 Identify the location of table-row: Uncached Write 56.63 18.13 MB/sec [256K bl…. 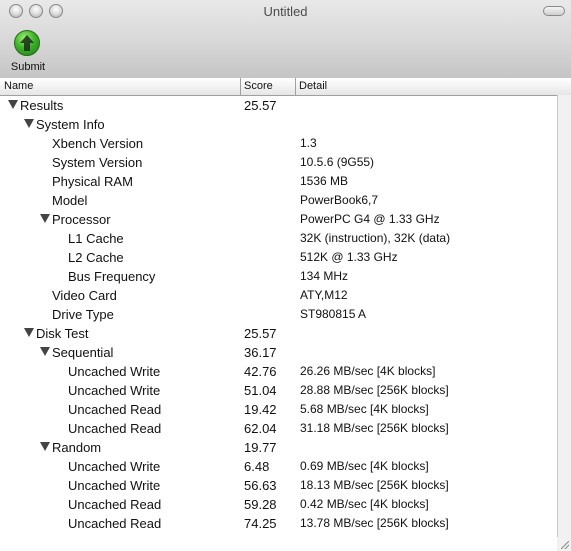
(278, 485).